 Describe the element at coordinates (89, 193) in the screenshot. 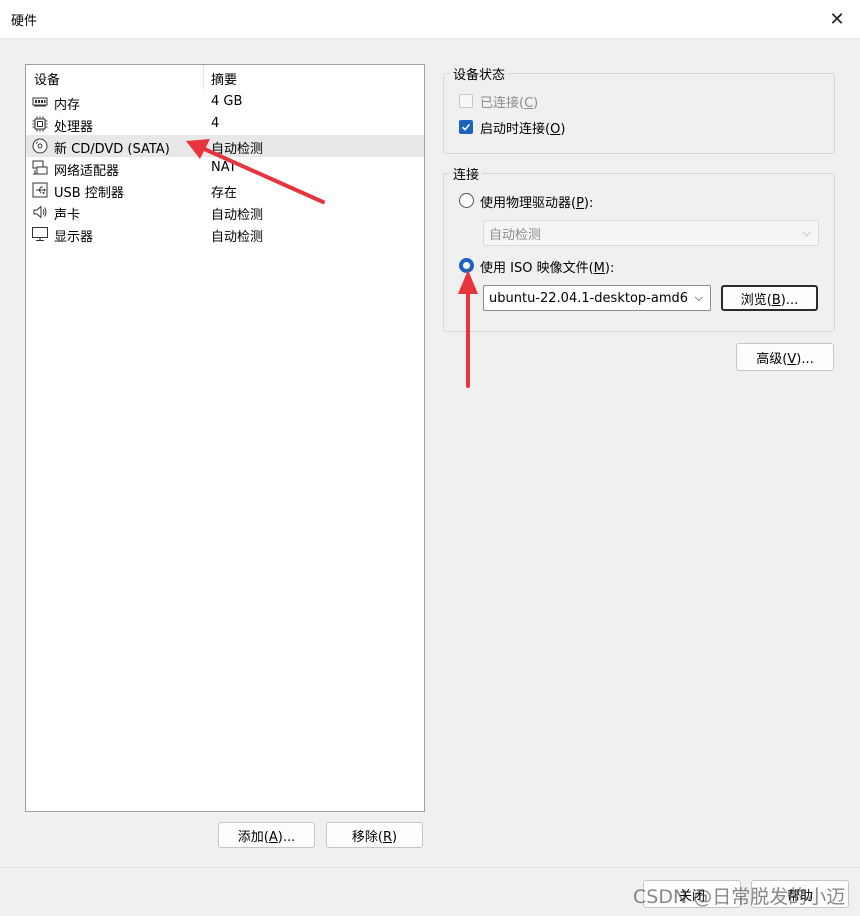

I see `device-name: USB 控制器` at that location.